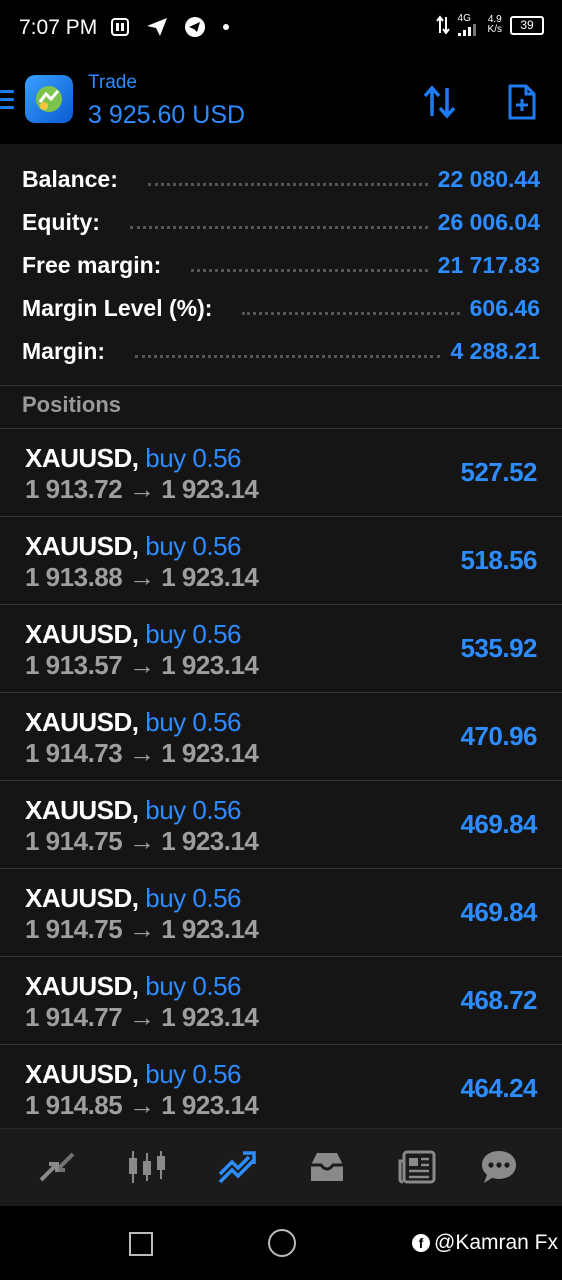 This screenshot has height=1280, width=562. Describe the element at coordinates (421, 1243) in the screenshot. I see `facebook-icon: f` at that location.